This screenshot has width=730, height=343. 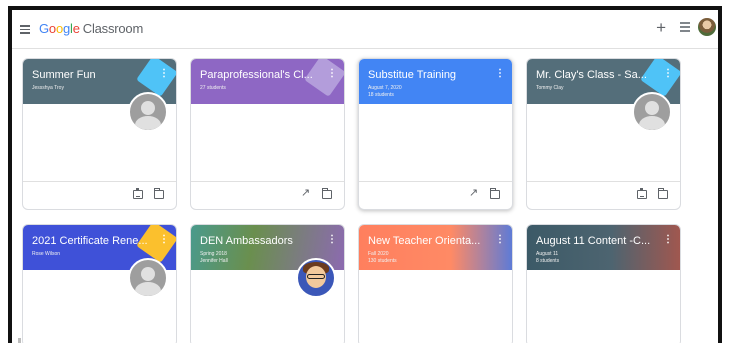 I want to click on class-subtitle: 27 students, so click(x=213, y=88).